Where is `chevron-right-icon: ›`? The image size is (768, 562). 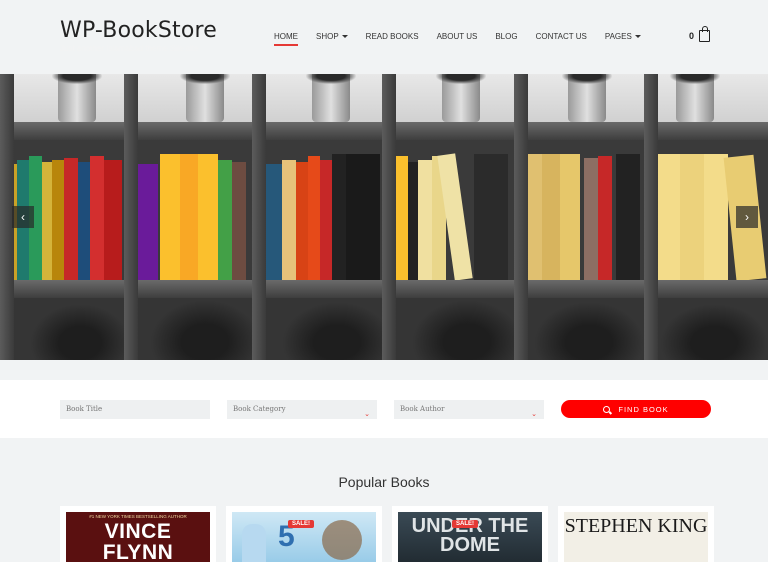 chevron-right-icon: › is located at coordinates (747, 217).